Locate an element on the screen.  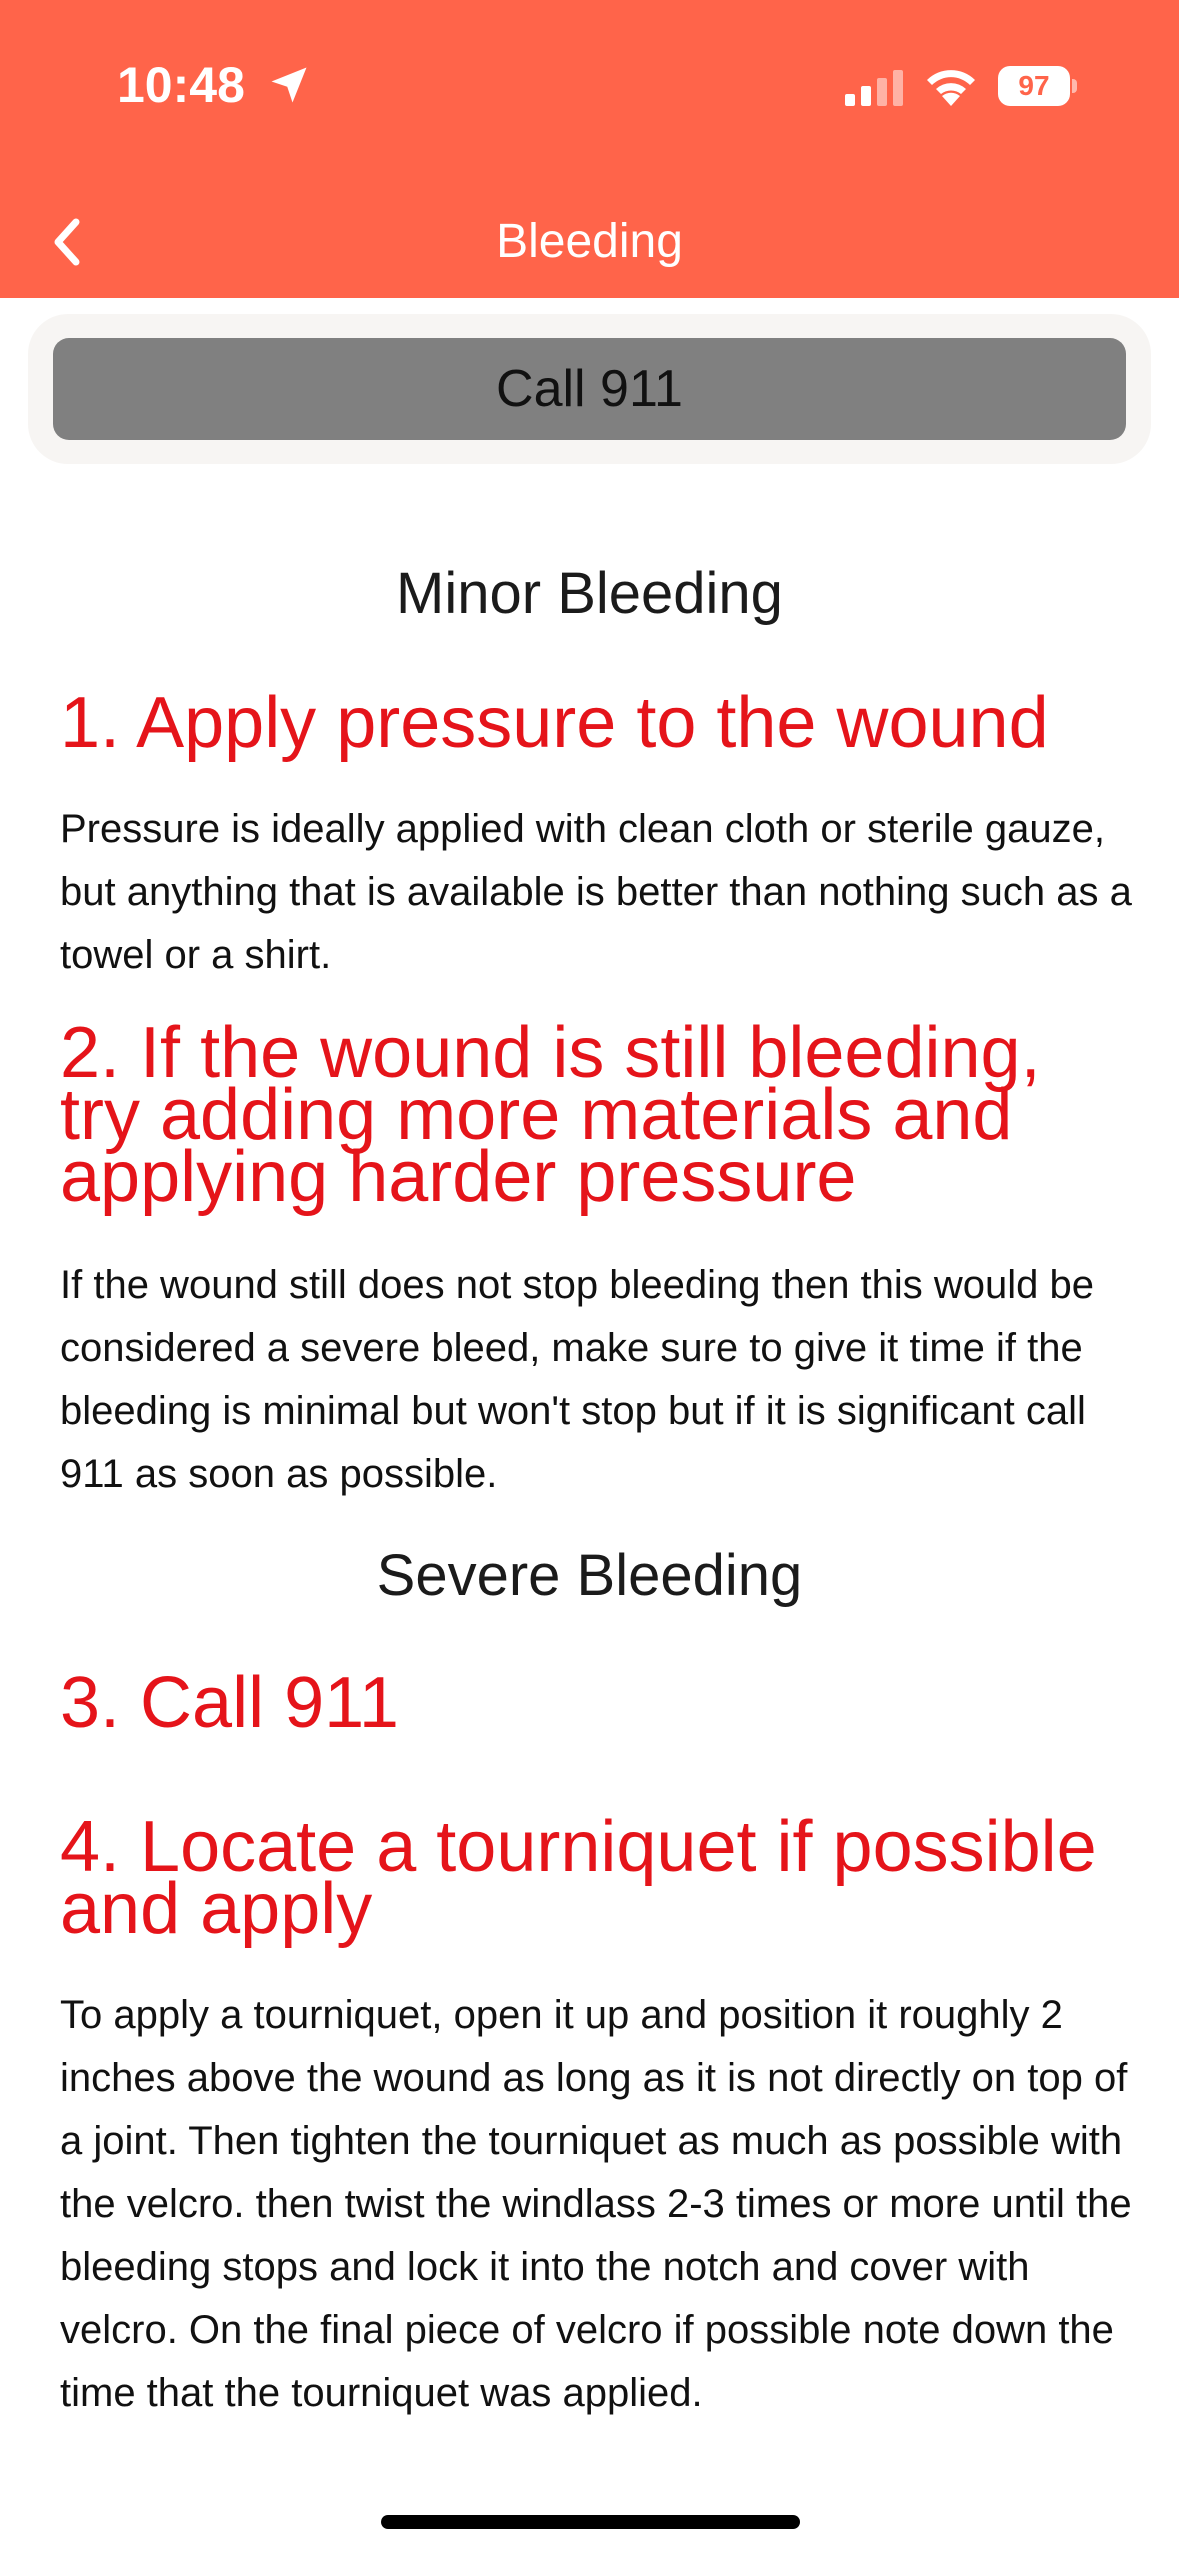
cellular-signal-icon is located at coordinates (874, 88).